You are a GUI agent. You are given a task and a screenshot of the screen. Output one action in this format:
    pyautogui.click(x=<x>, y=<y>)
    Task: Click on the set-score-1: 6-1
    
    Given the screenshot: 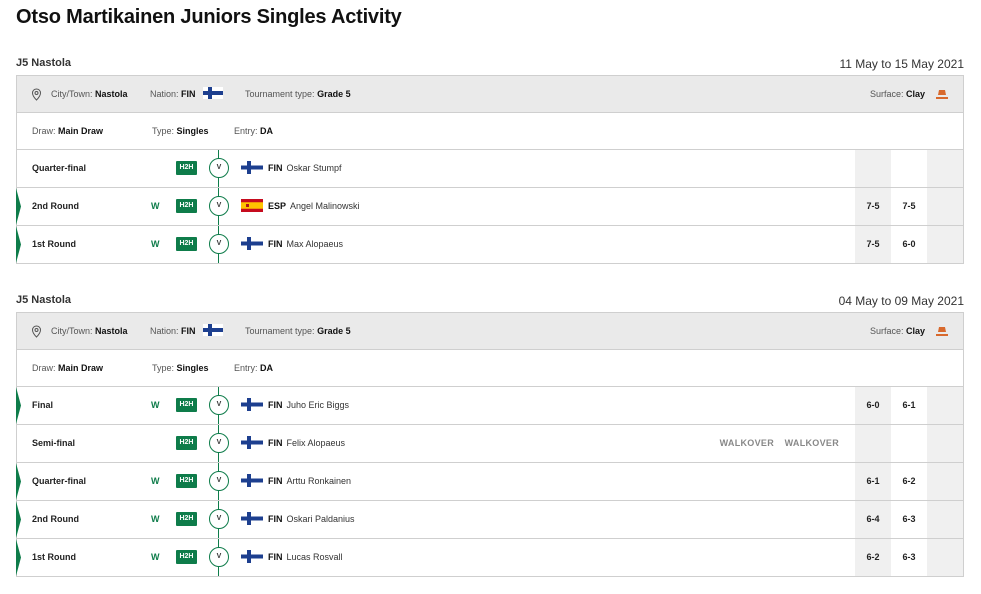 What is the action you would take?
    pyautogui.click(x=873, y=481)
    